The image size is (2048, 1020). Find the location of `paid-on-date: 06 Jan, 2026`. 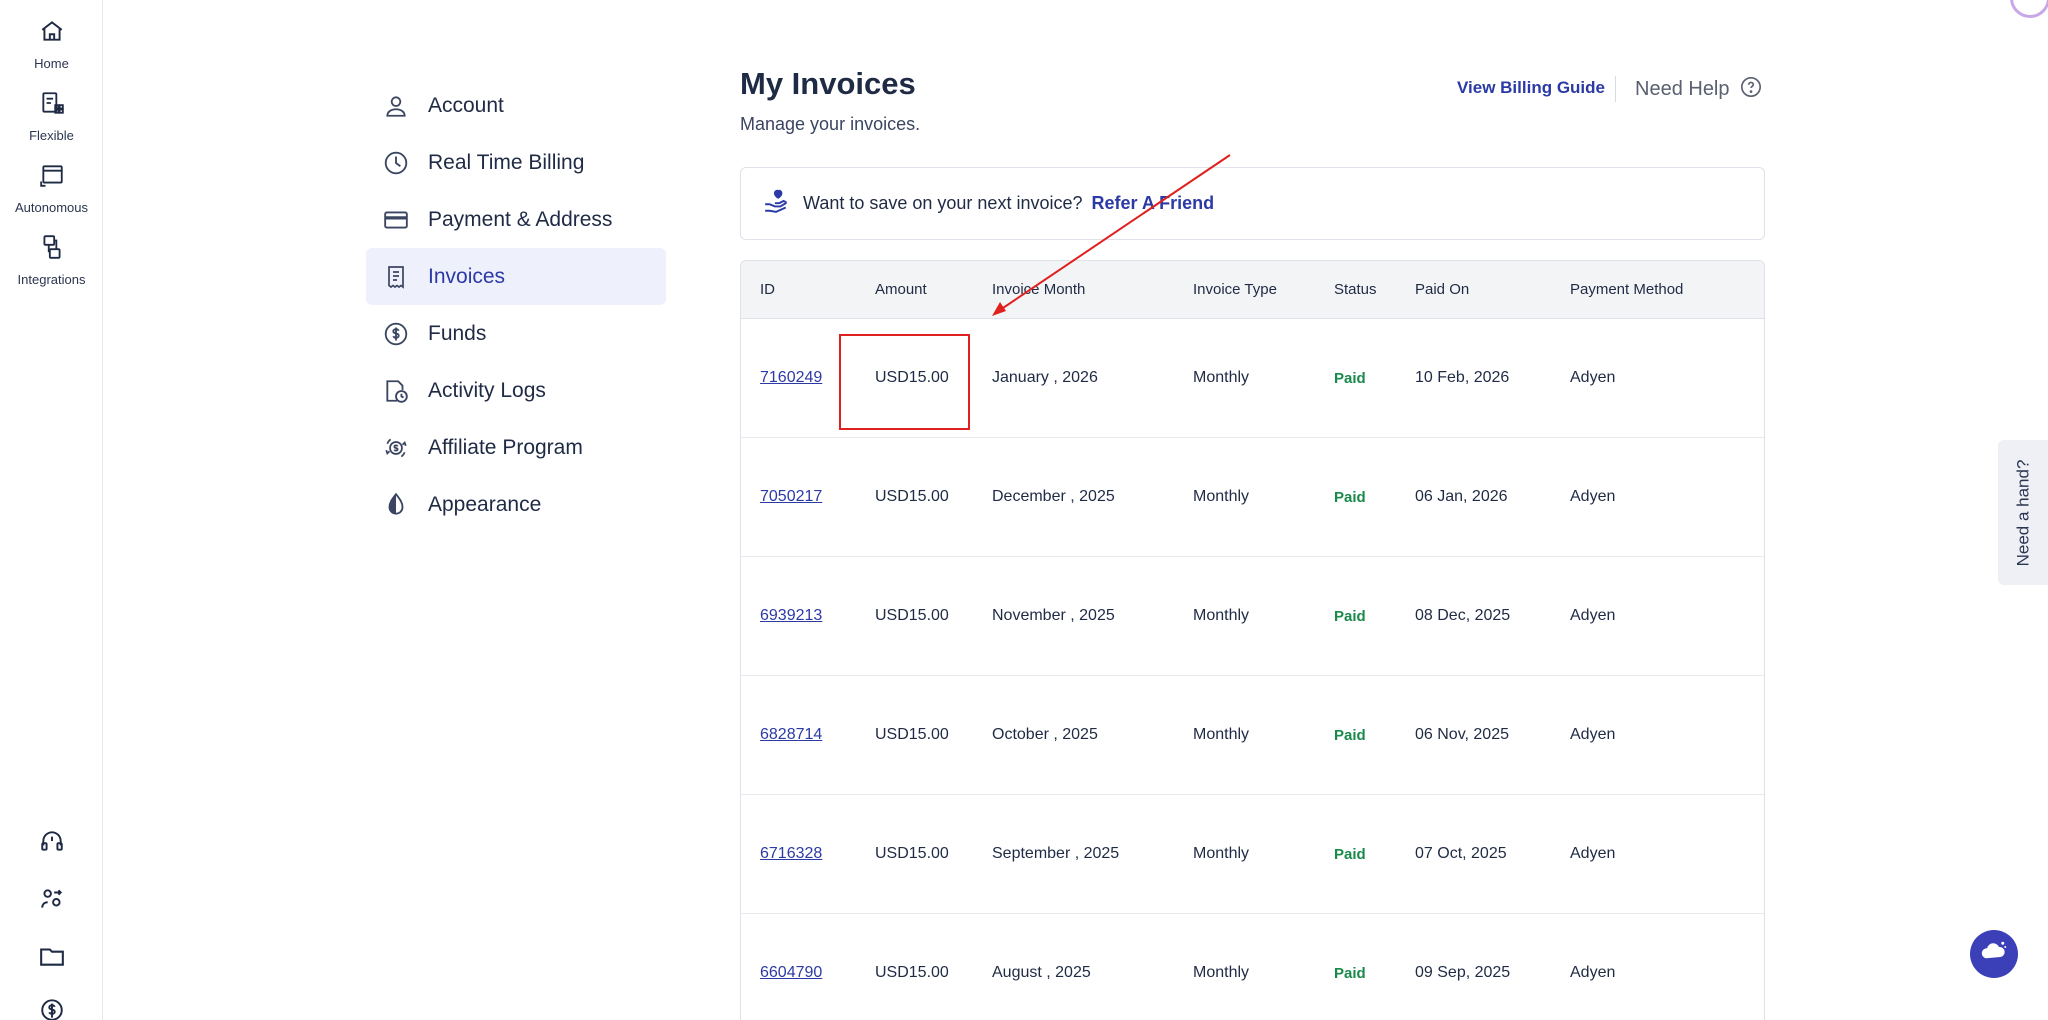

paid-on-date: 06 Jan, 2026 is located at coordinates (1461, 496).